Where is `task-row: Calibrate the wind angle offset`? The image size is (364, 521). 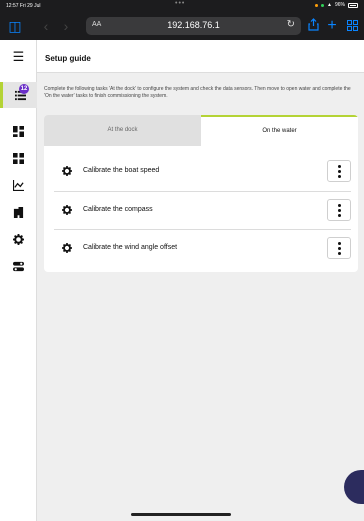 task-row: Calibrate the wind angle offset is located at coordinates (202, 248).